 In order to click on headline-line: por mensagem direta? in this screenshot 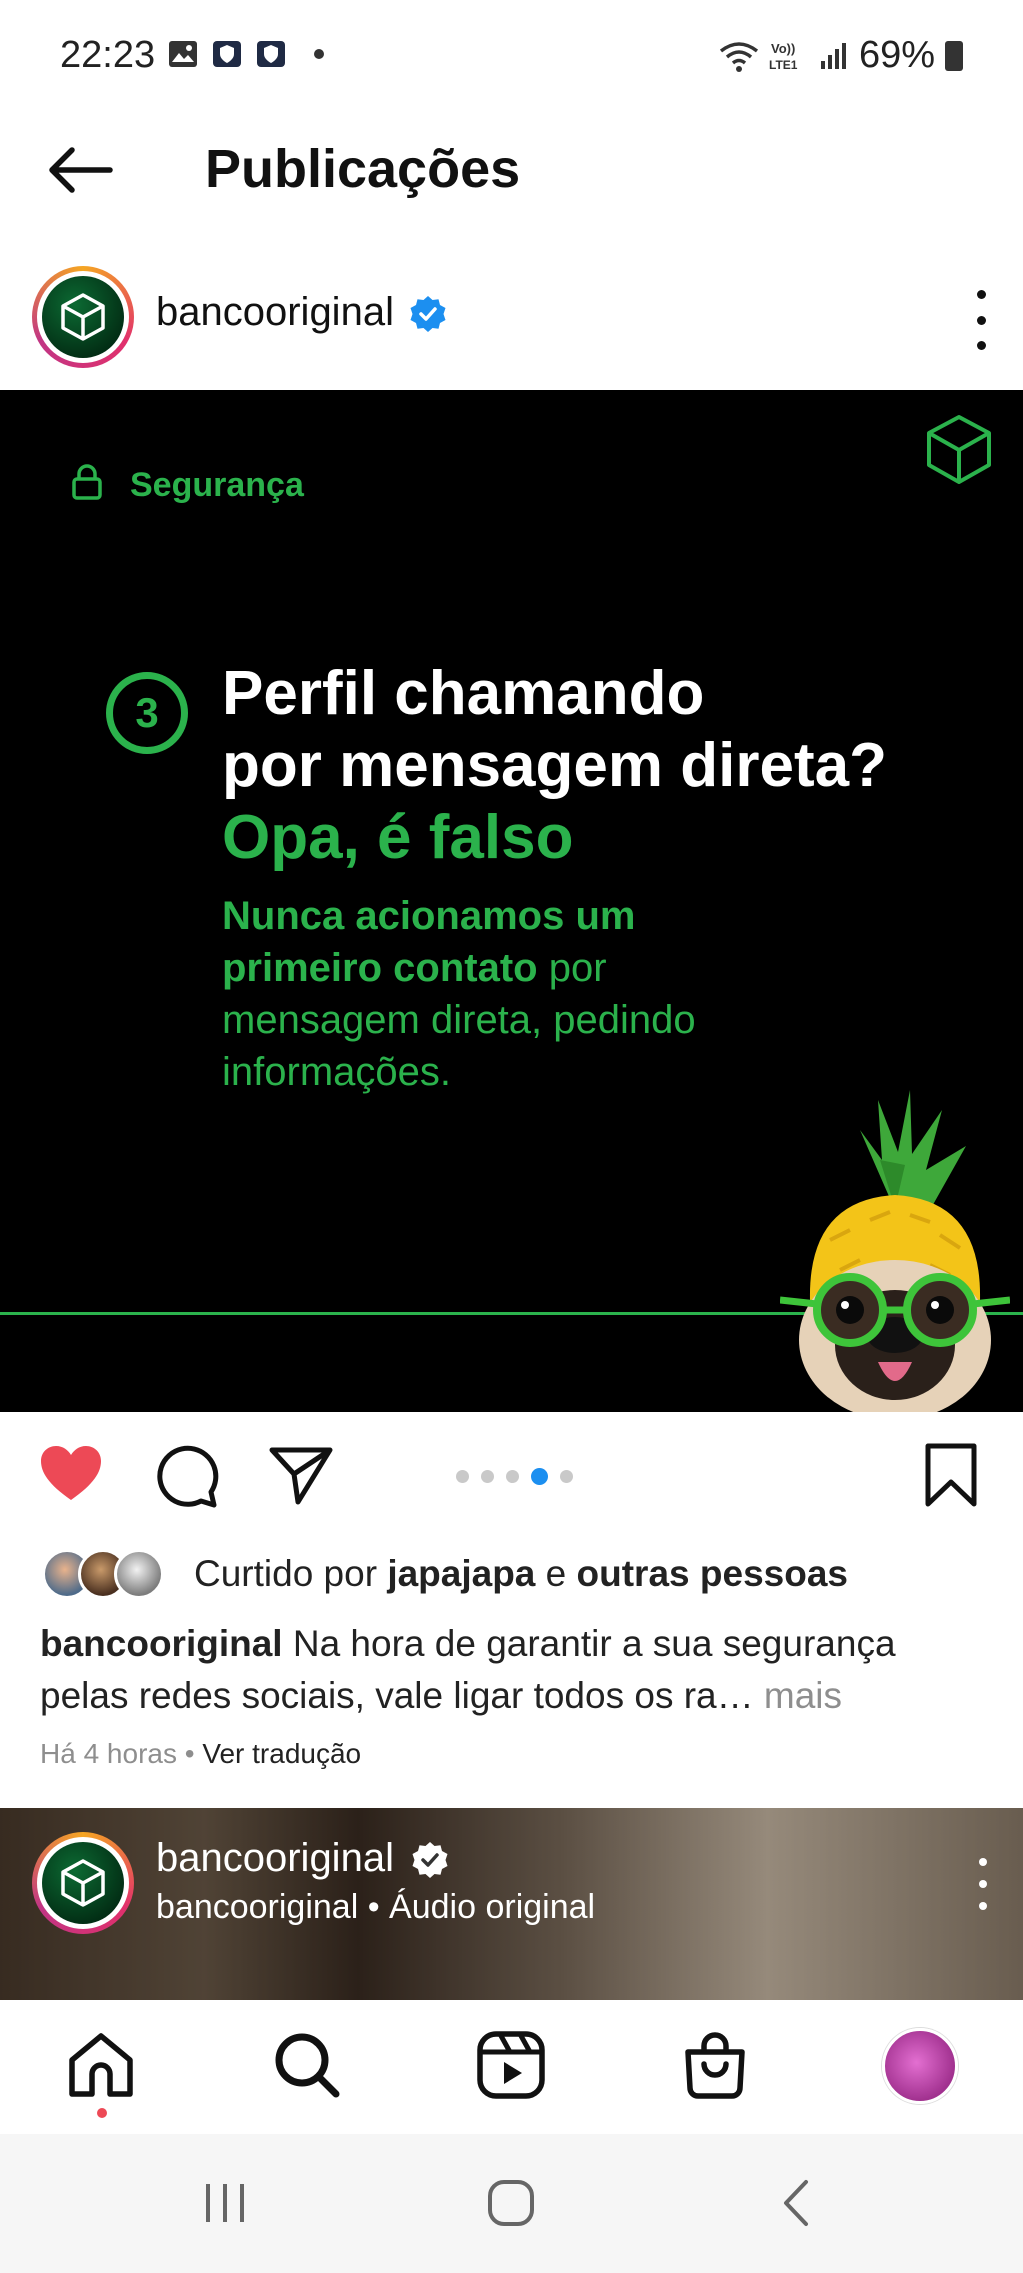, I will do `click(554, 765)`.